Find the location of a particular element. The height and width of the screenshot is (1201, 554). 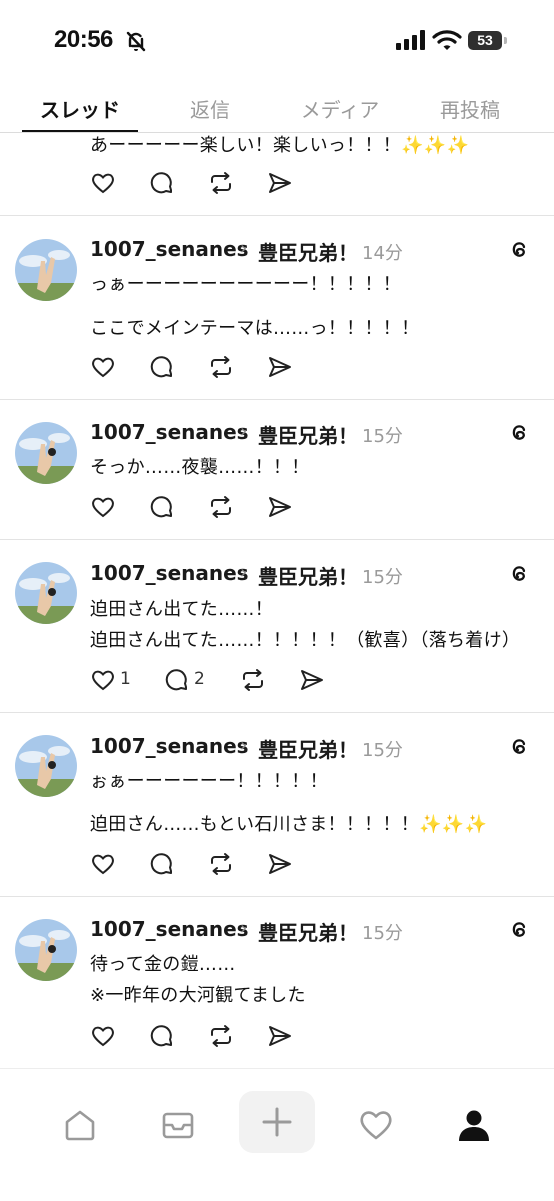

battery-indicator: 53 is located at coordinates (488, 41).